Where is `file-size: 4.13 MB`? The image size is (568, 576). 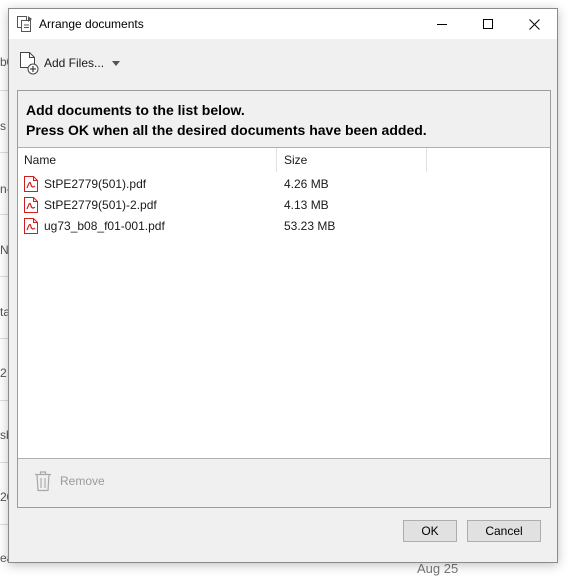
file-size: 4.13 MB is located at coordinates (306, 205).